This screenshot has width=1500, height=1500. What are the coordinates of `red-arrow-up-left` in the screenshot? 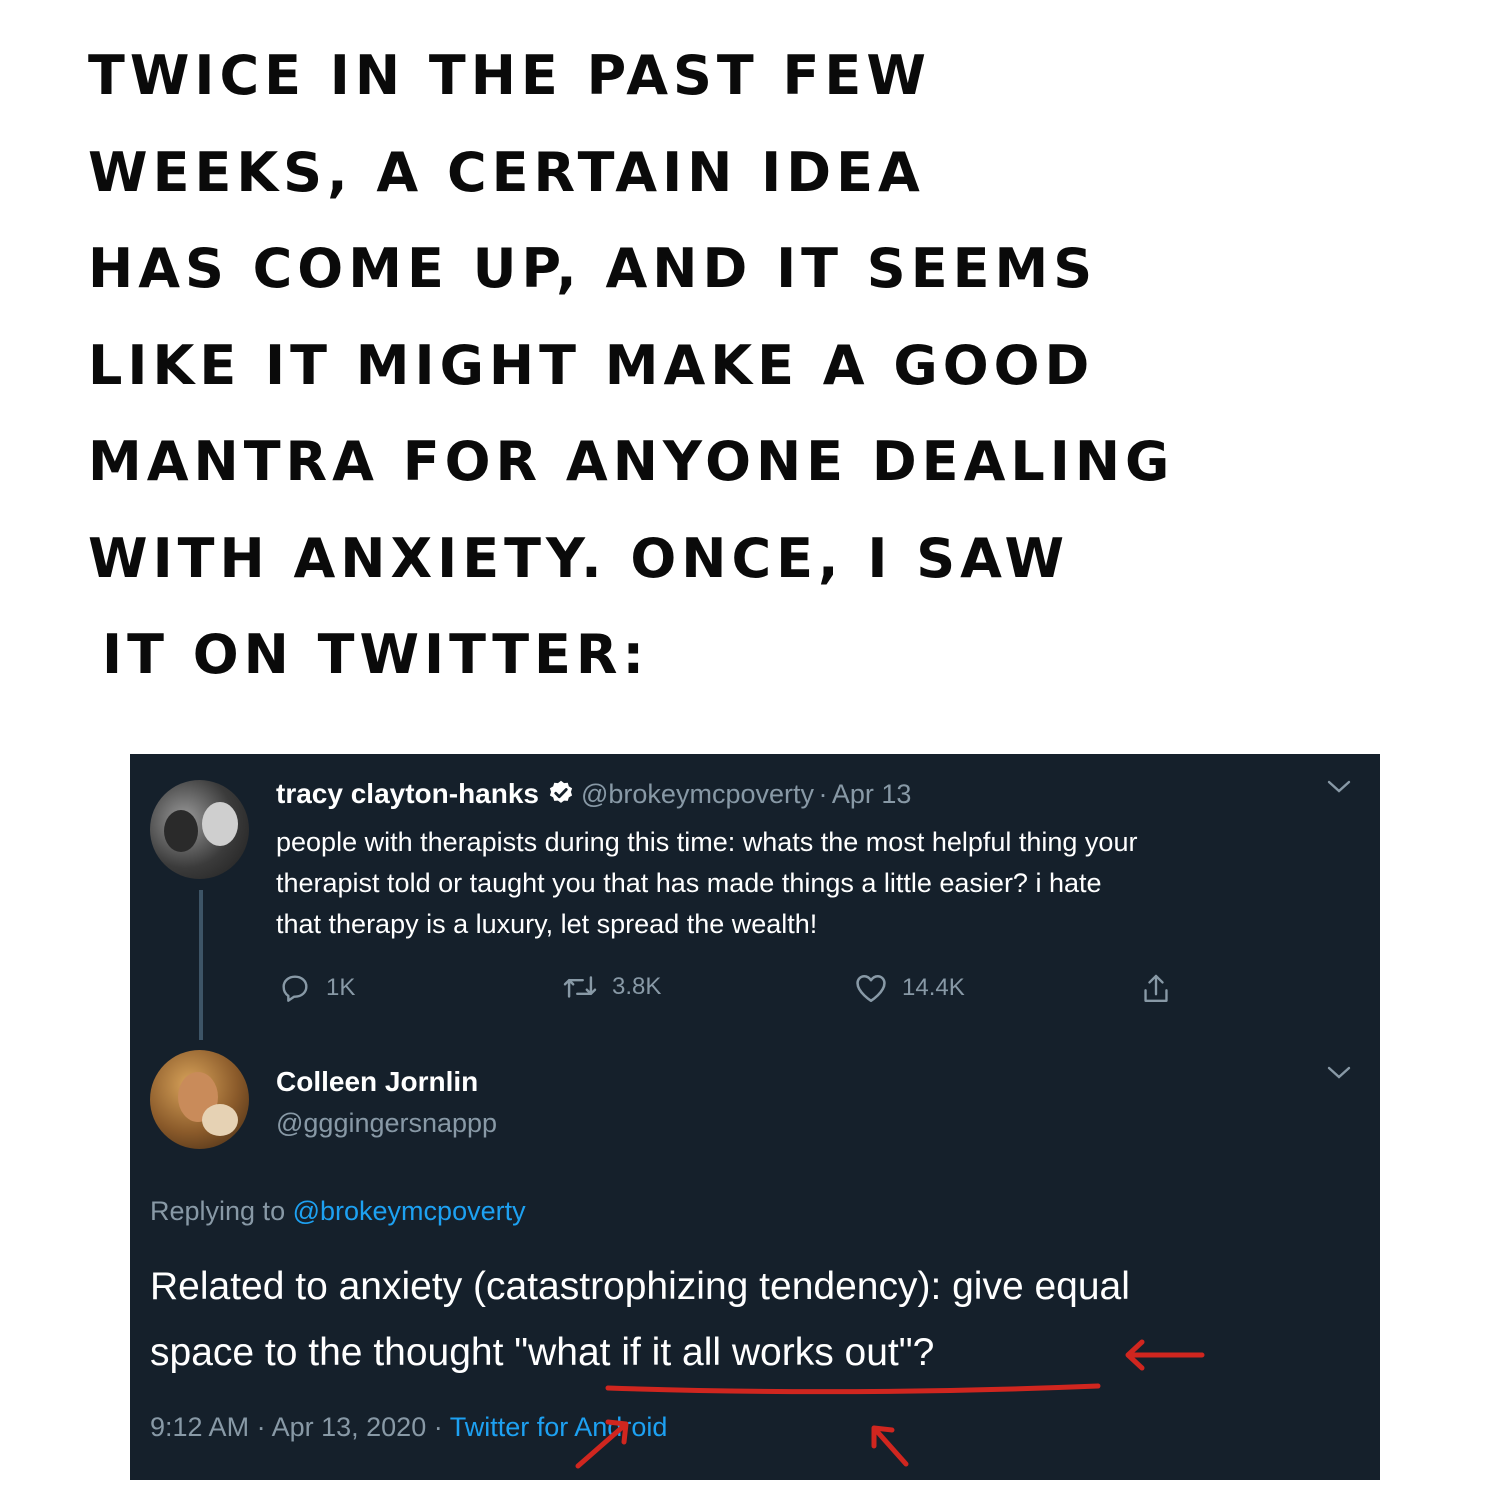 It's located at (602, 1444).